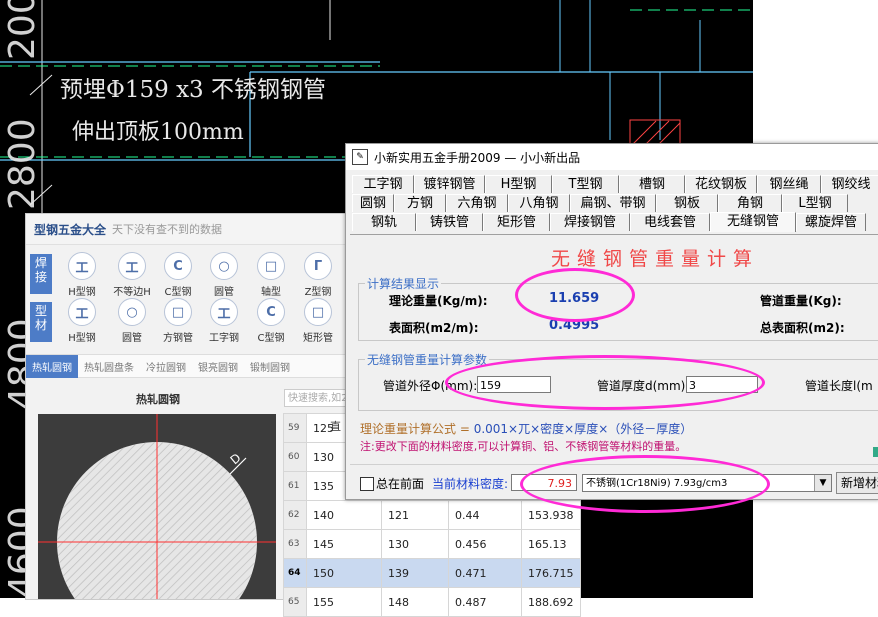 This screenshot has height=617, width=878. I want to click on tab-tabs_row1-3: T型钢, so click(585, 184).